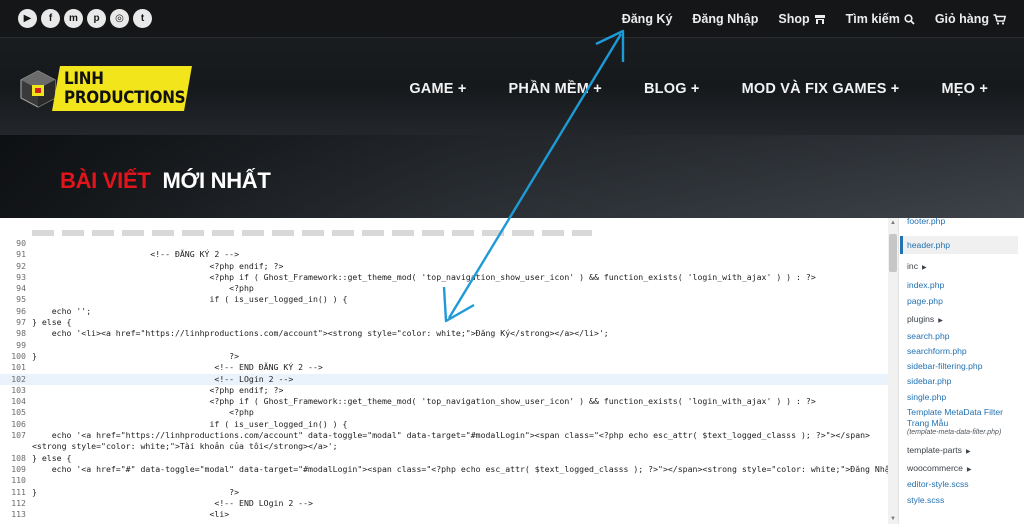  I want to click on logo-line-2: PRODUCTIONS, so click(125, 97).